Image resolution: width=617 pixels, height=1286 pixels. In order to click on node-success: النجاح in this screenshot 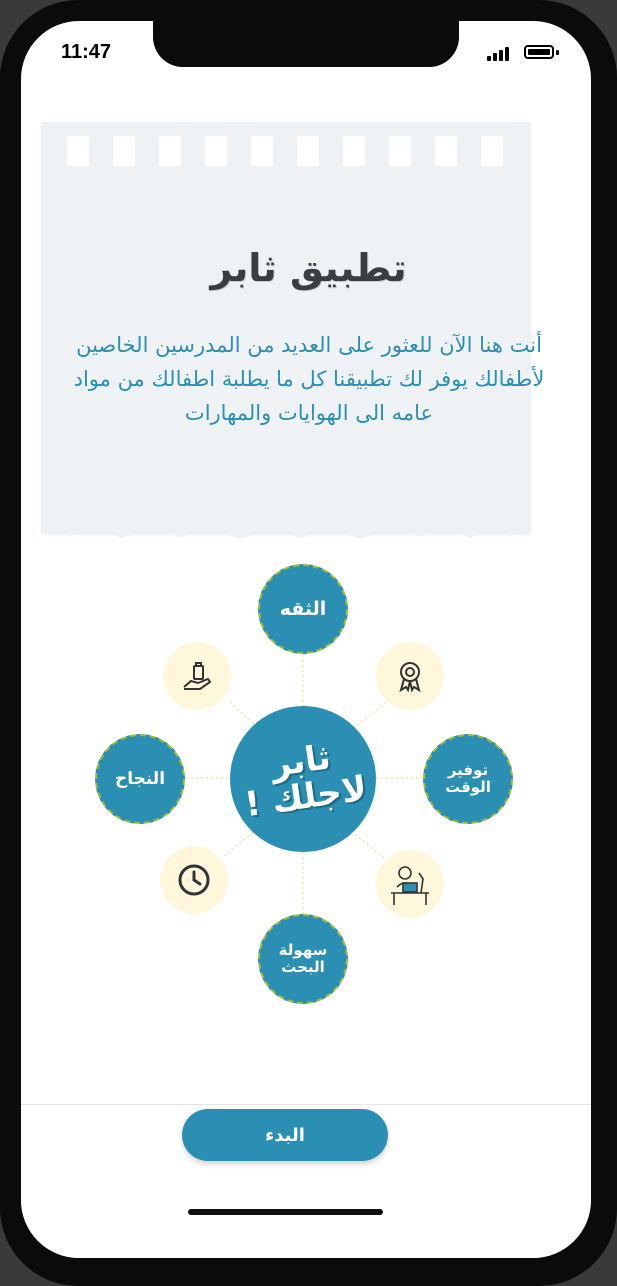, I will do `click(140, 779)`.